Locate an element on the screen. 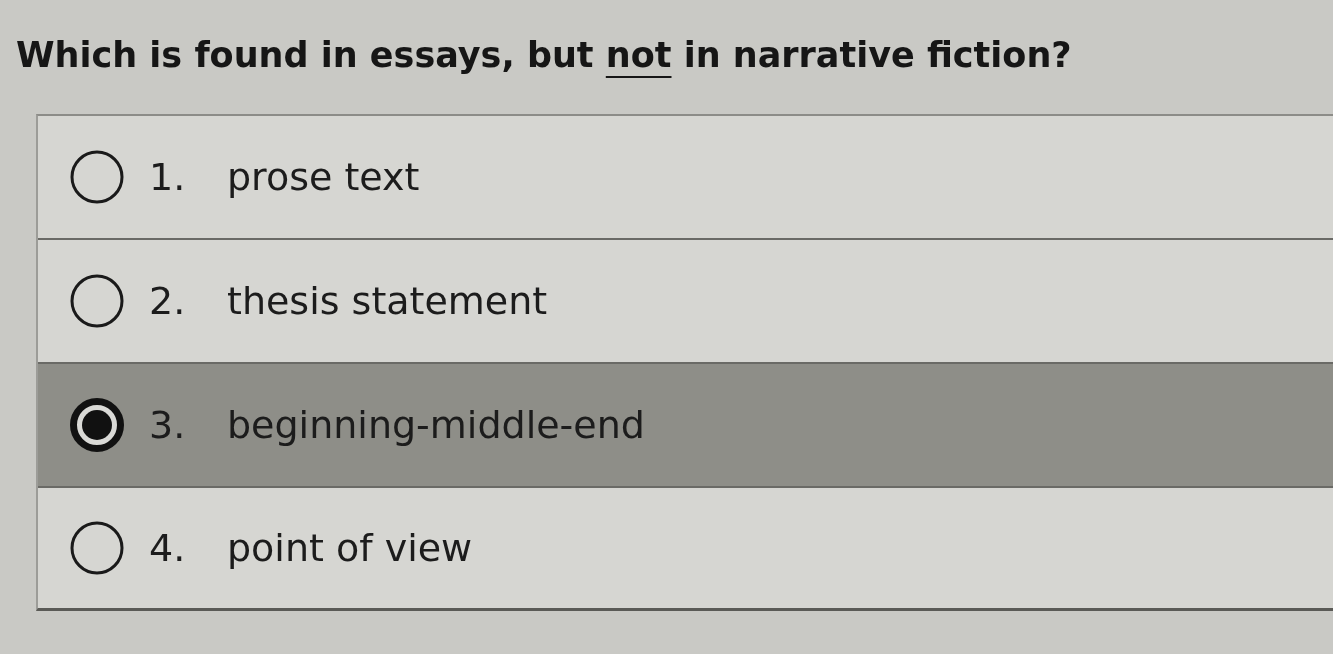  option-label: beginning-middle-end is located at coordinates (436, 425).